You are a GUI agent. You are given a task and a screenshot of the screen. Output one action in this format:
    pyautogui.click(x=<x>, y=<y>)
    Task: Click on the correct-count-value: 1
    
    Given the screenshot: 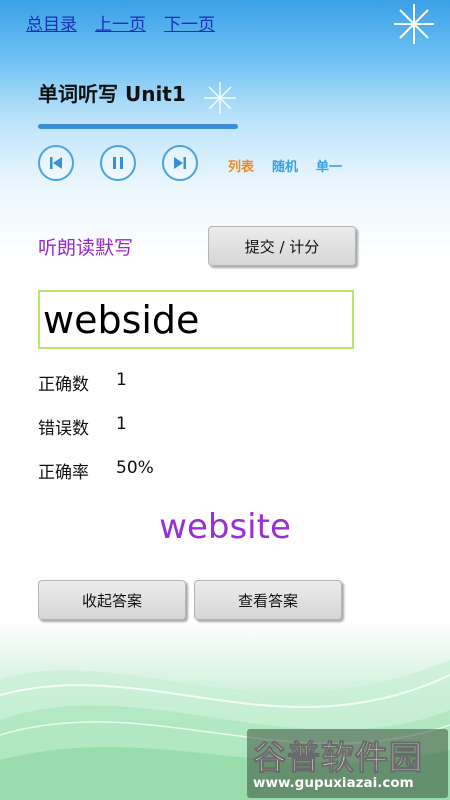 What is the action you would take?
    pyautogui.click(x=121, y=380)
    